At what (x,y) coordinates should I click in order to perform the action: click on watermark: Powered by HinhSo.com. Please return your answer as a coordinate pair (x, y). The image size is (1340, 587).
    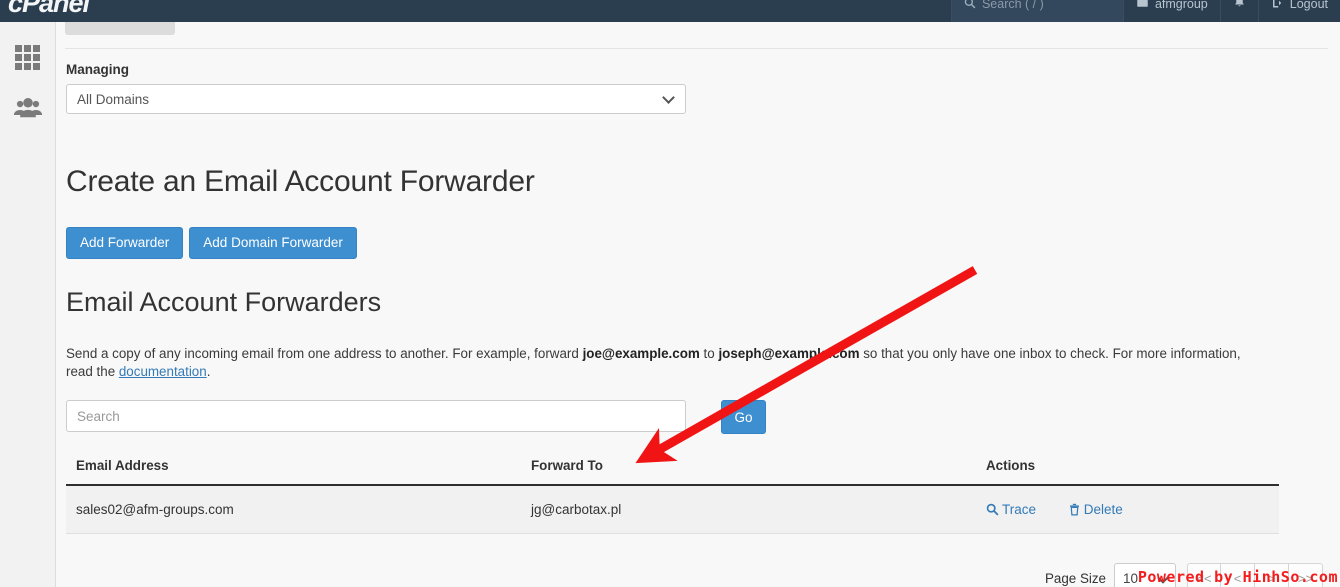
    Looking at the image, I should click on (1237, 577).